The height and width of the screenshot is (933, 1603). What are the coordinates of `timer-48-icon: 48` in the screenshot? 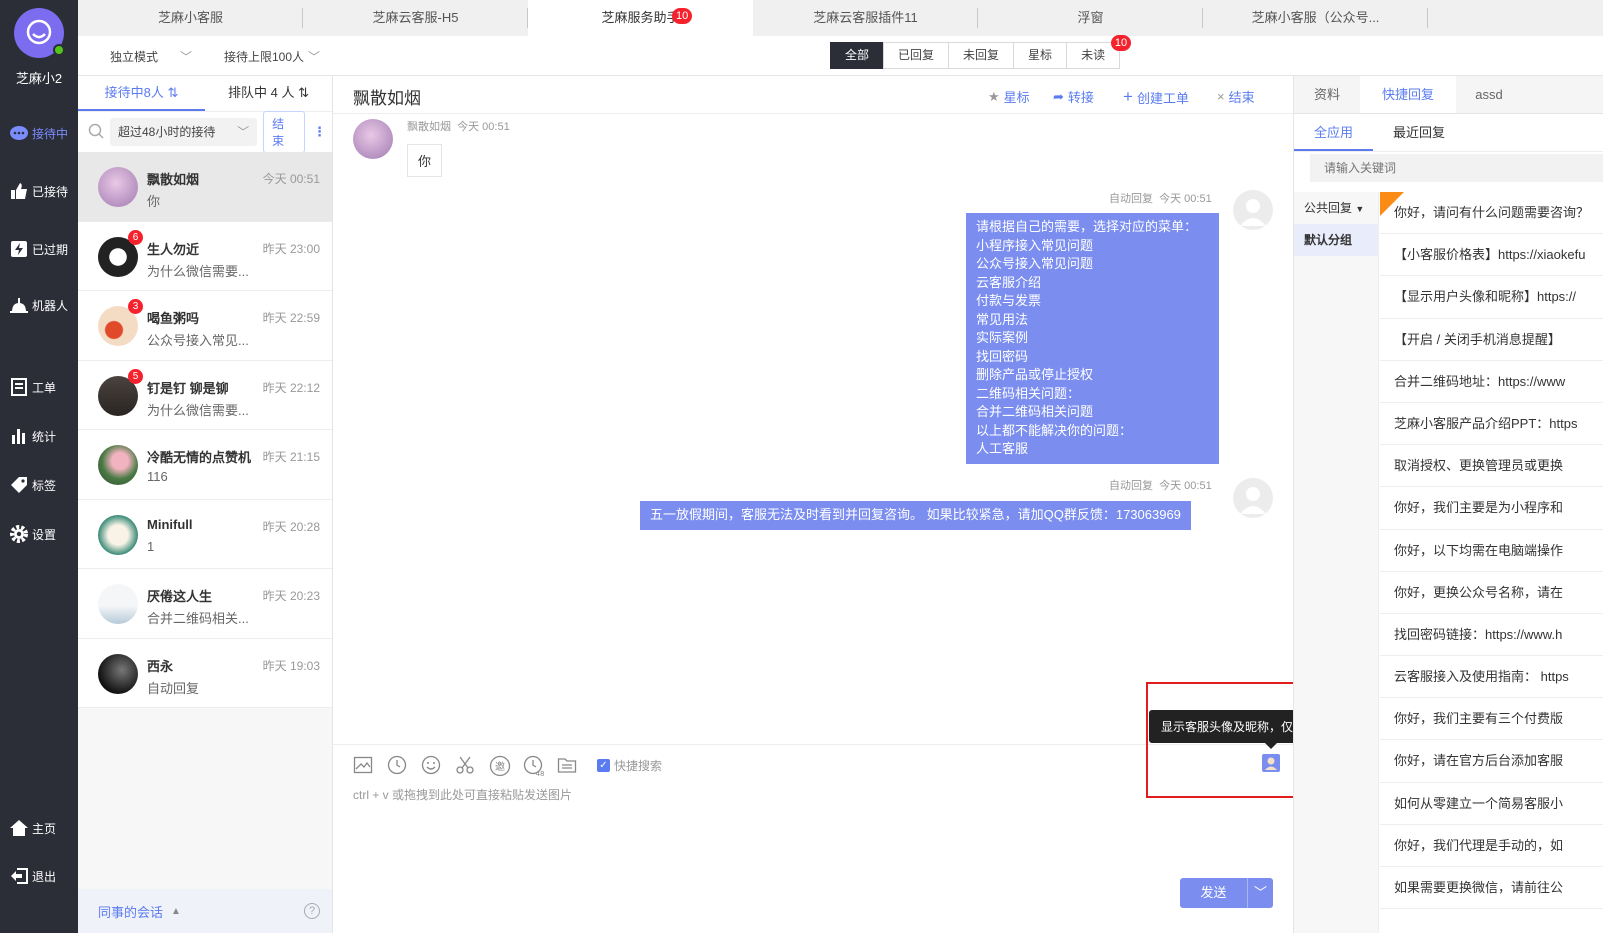 It's located at (533, 766).